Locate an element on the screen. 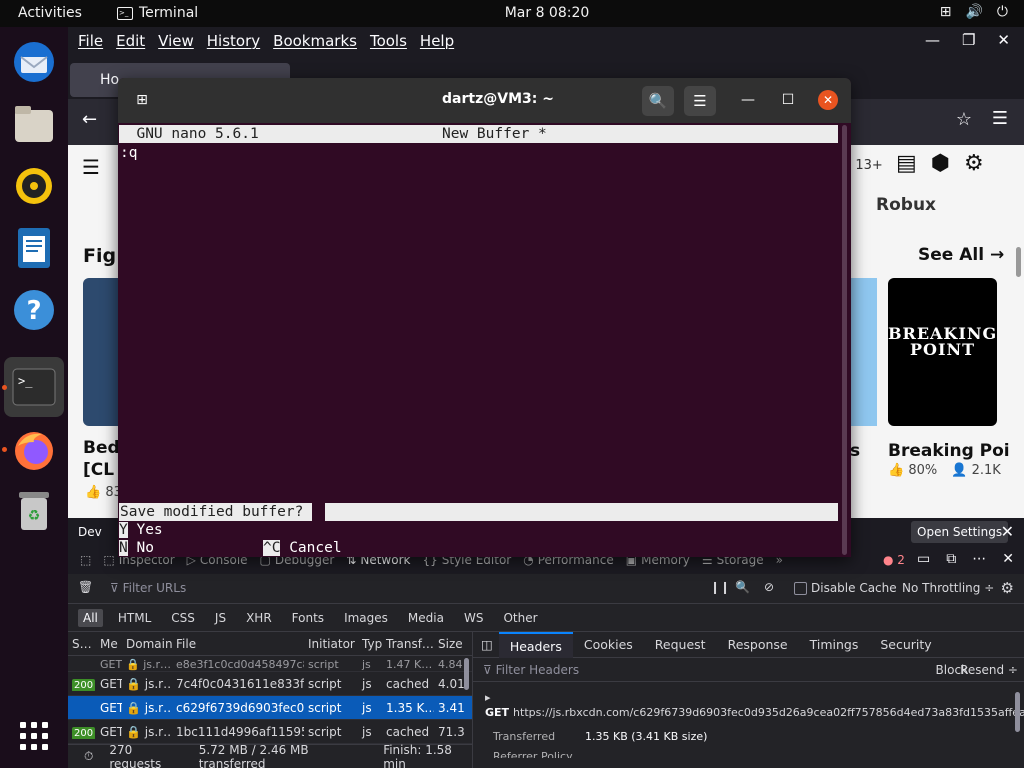  dock-trash: ♻ is located at coordinates (34, 510).